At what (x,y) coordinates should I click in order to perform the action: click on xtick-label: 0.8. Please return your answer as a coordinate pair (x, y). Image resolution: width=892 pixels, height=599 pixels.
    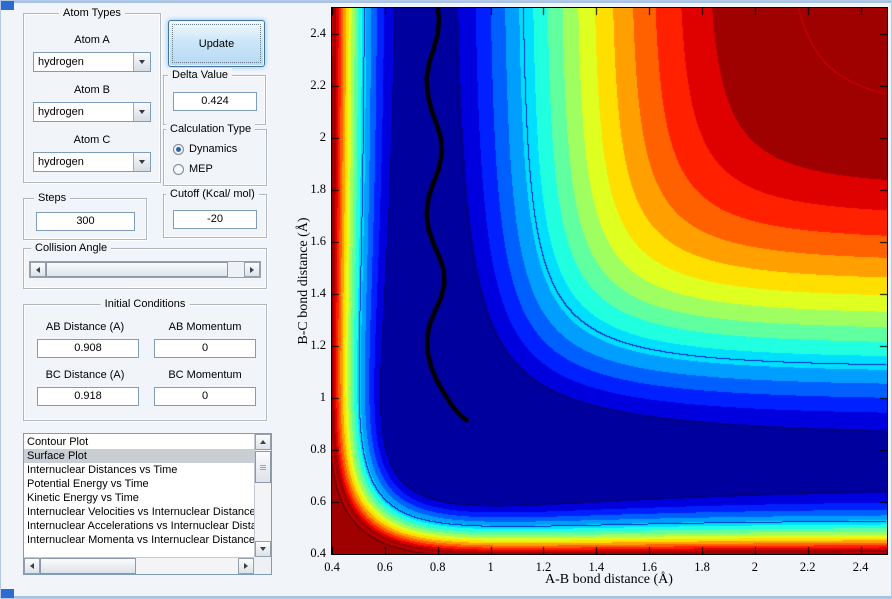
    Looking at the image, I should click on (437, 567).